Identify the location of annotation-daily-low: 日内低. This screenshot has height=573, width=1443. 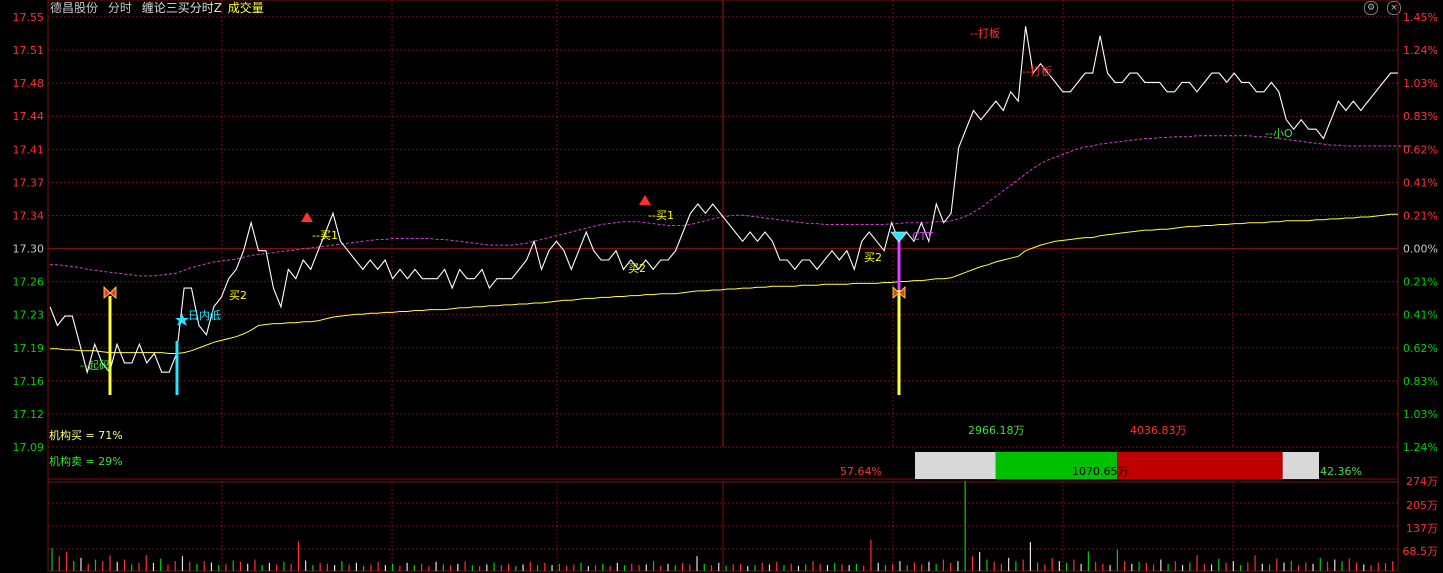
(204, 315).